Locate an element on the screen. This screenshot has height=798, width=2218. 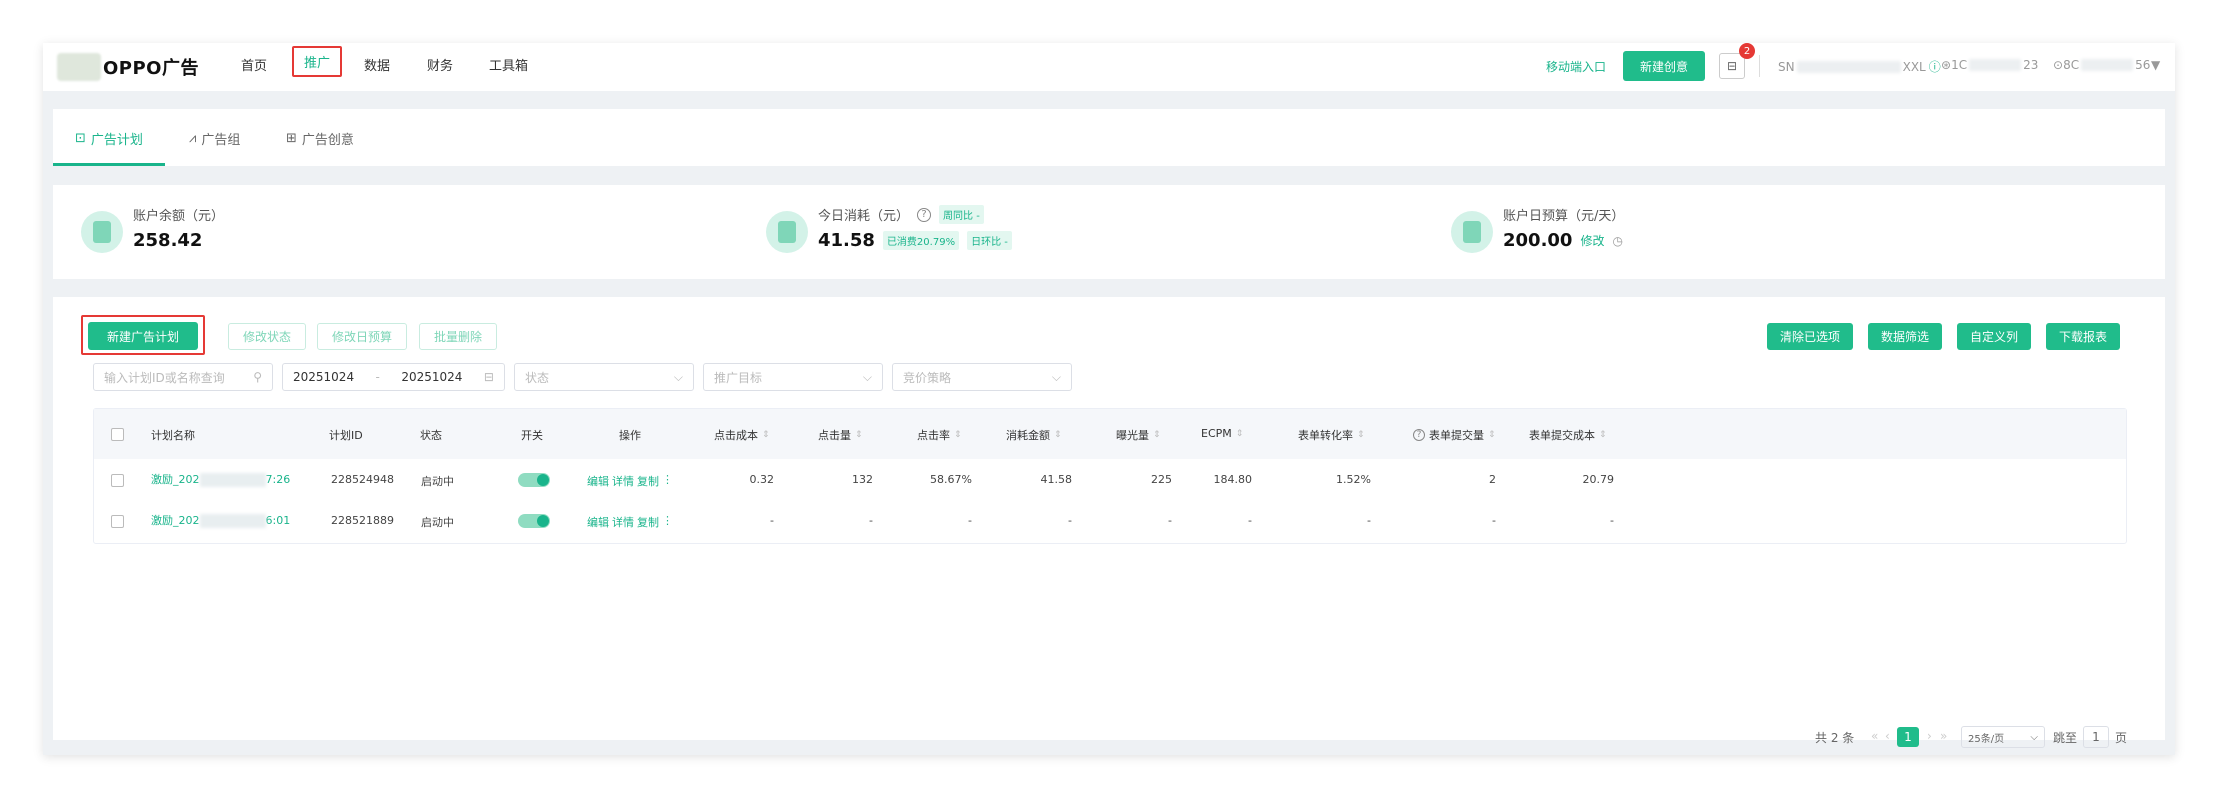
clear-selection-button: 清除已选项 is located at coordinates (1810, 336).